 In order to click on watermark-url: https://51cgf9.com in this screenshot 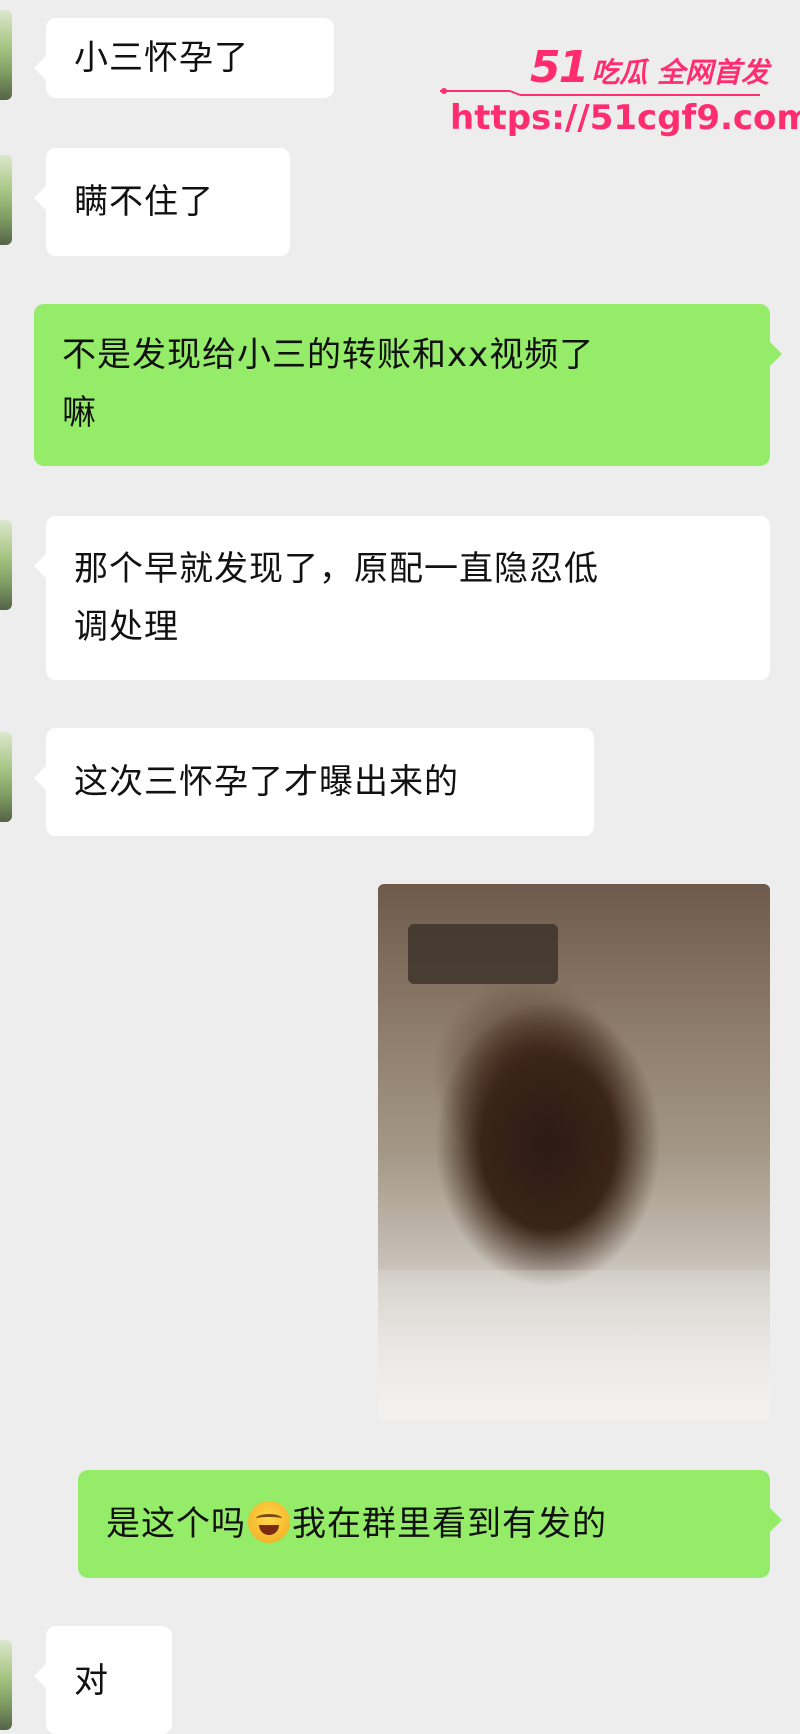, I will do `click(625, 118)`.